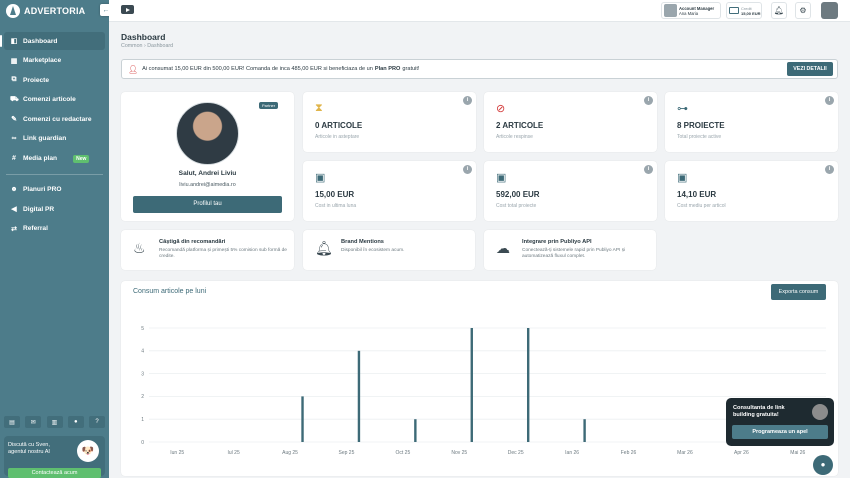 This screenshot has width=850, height=478. I want to click on account-manager: Account Manager Ana Maria, so click(691, 10).